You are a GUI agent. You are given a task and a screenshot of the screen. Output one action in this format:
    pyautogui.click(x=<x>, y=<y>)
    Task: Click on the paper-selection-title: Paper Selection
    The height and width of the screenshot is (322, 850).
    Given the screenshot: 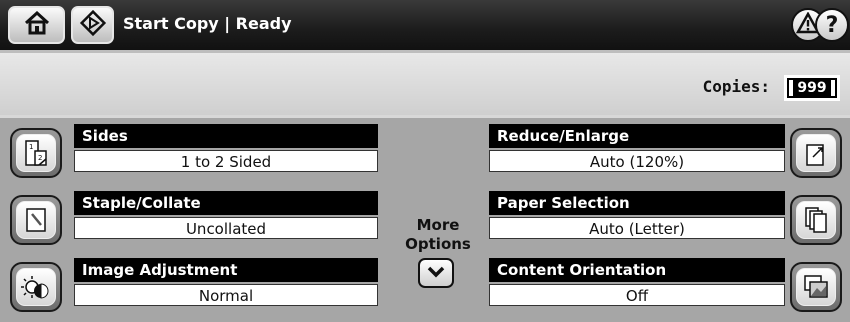 What is the action you would take?
    pyautogui.click(x=637, y=203)
    